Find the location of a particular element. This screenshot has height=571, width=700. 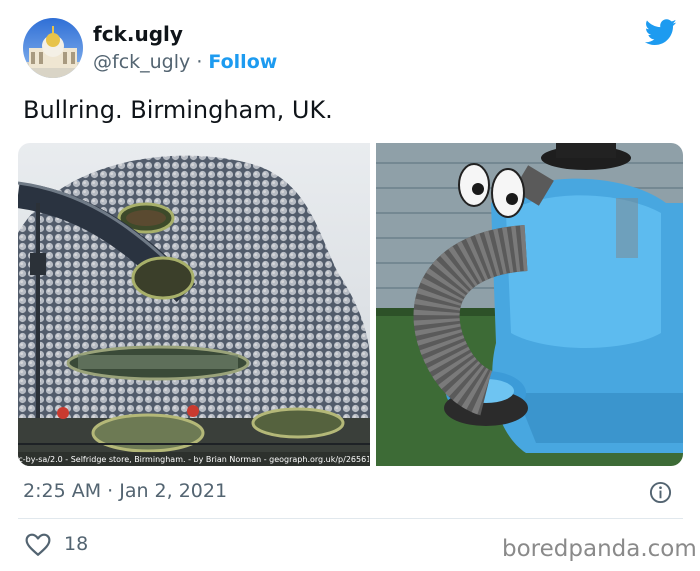

follow-button: Follow is located at coordinates (242, 62).